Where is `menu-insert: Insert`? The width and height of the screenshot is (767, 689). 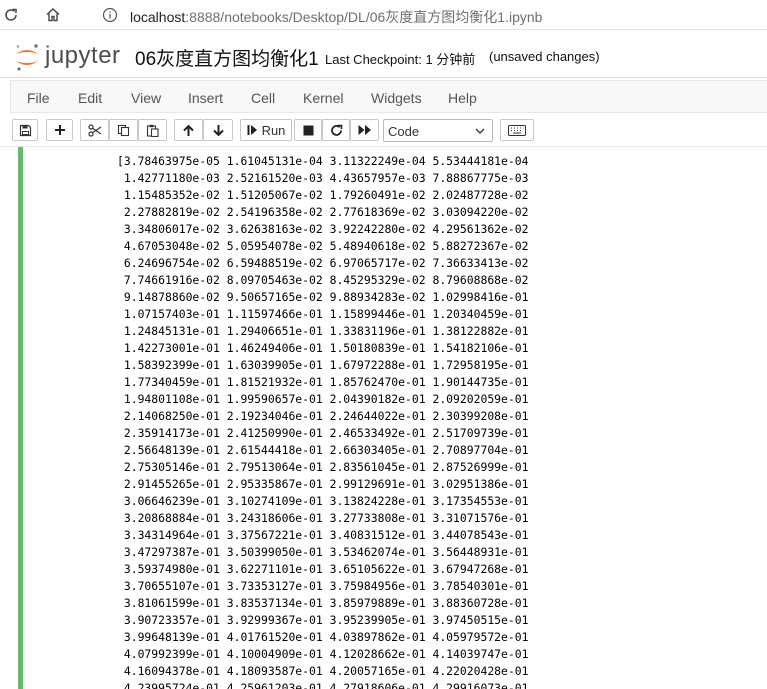
menu-insert: Insert is located at coordinates (205, 98).